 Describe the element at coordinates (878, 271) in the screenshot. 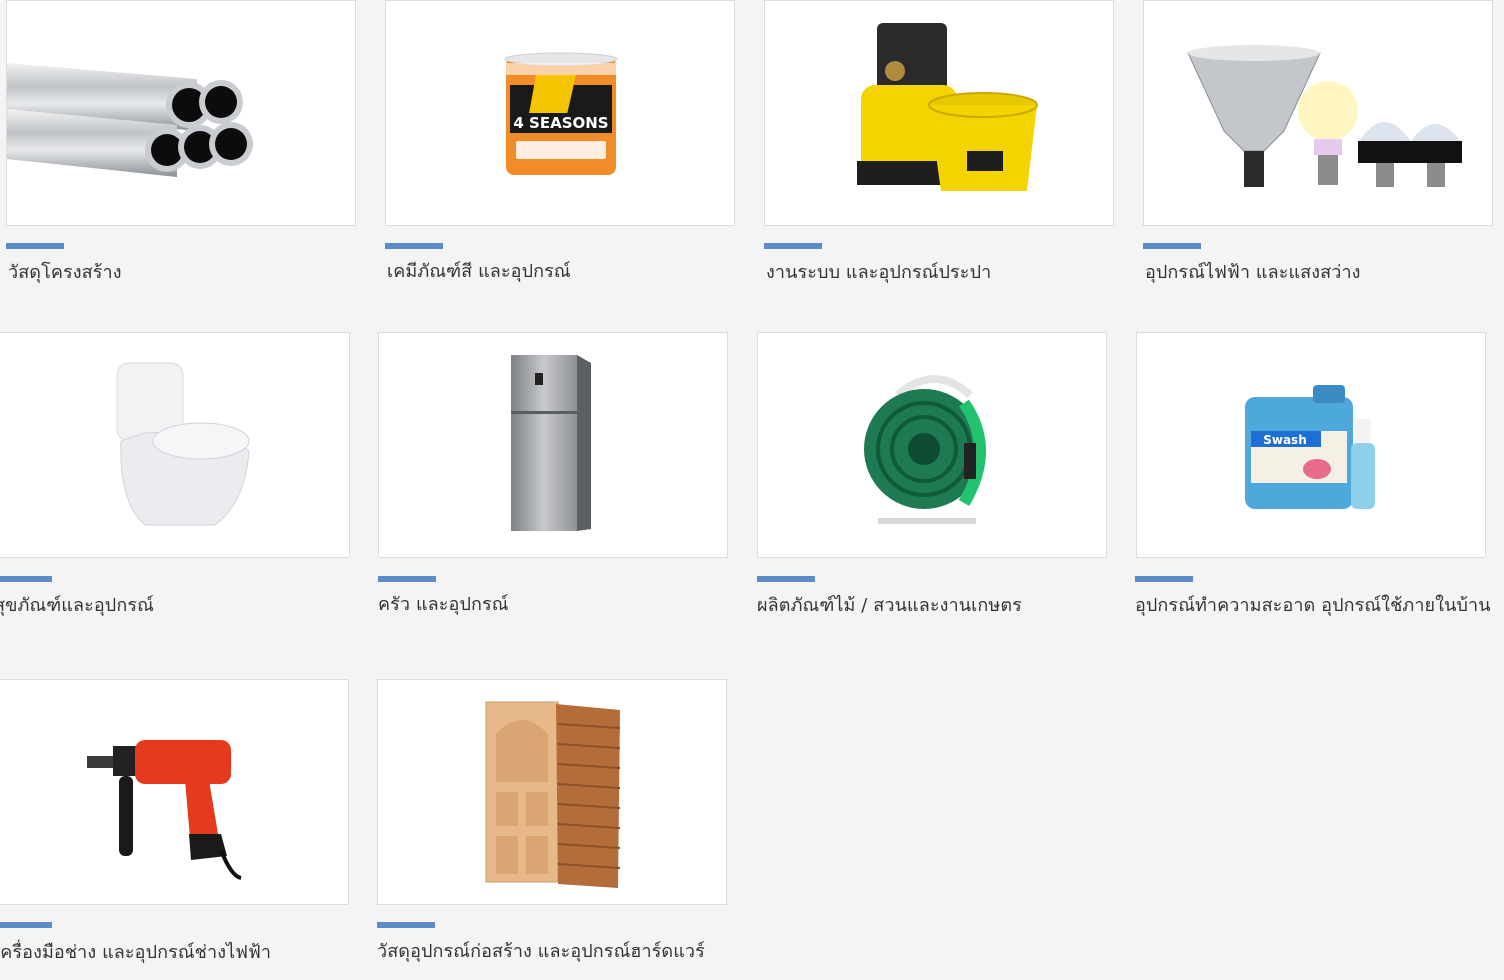

I see `category-label: งานระบบ และอุปกรณ์ประปา` at that location.